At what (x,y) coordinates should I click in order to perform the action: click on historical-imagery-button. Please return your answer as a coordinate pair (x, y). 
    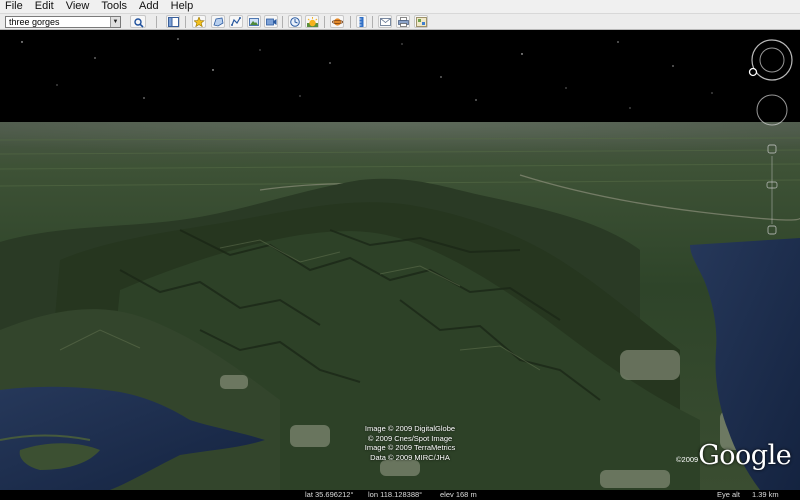
    Looking at the image, I should click on (295, 21).